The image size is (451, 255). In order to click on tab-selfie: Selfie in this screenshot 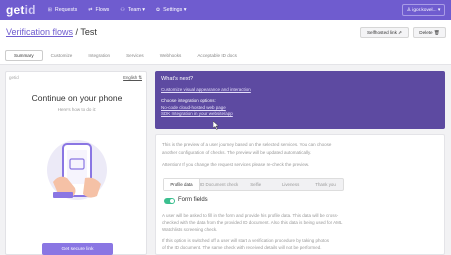, I will do `click(255, 184)`.